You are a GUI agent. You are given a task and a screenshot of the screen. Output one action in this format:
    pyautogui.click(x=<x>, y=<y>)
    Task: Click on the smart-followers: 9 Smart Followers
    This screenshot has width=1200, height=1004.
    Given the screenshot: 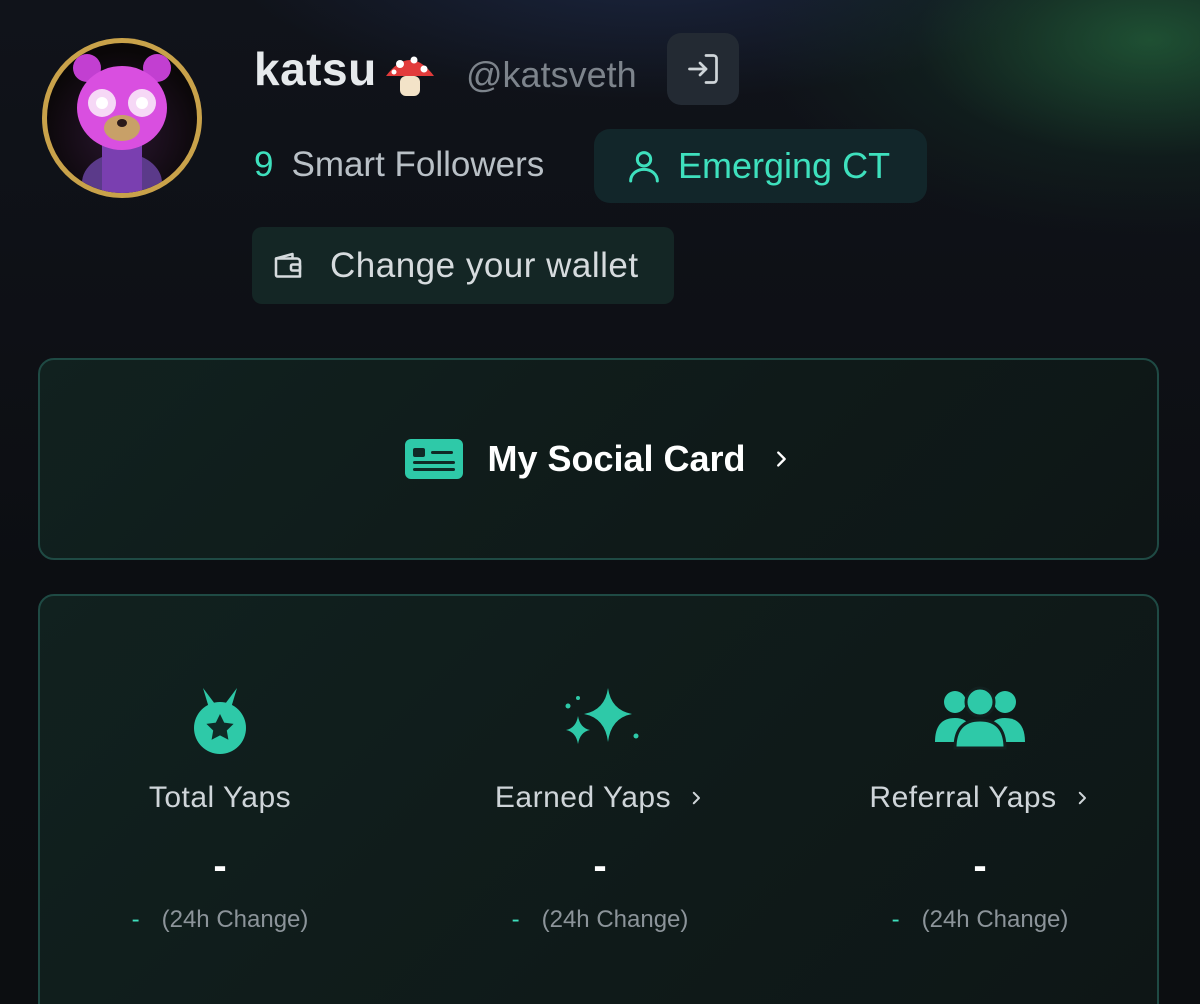 What is the action you would take?
    pyautogui.click(x=399, y=165)
    